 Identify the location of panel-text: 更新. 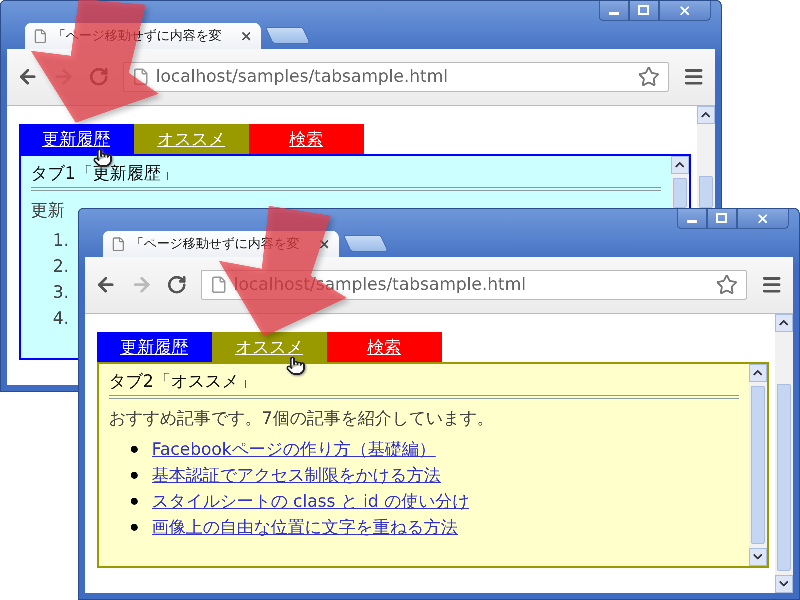
(48, 211).